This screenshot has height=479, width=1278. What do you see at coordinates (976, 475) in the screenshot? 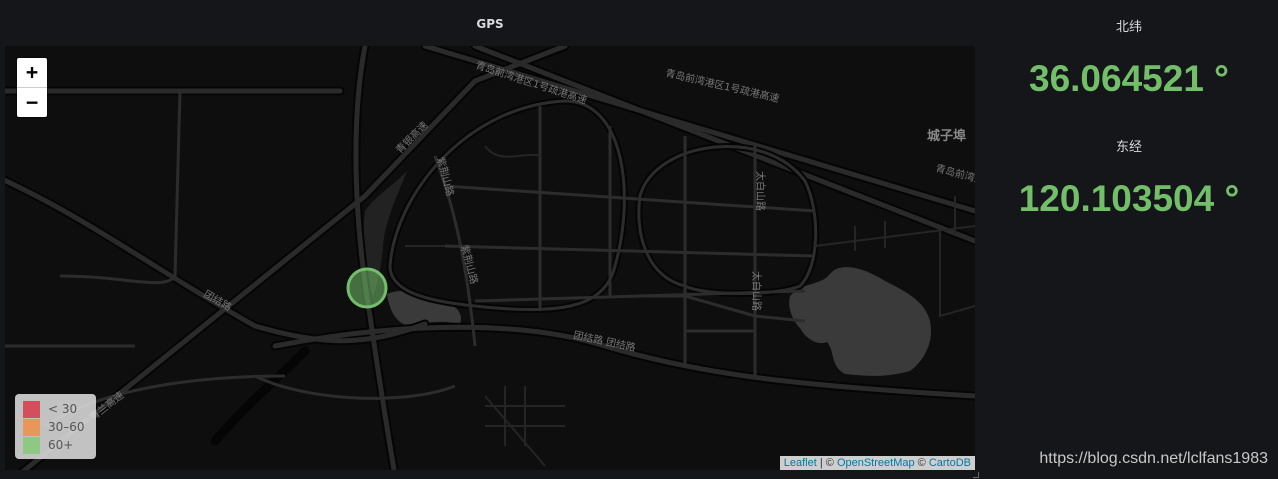
I see `panel-resize-handle` at bounding box center [976, 475].